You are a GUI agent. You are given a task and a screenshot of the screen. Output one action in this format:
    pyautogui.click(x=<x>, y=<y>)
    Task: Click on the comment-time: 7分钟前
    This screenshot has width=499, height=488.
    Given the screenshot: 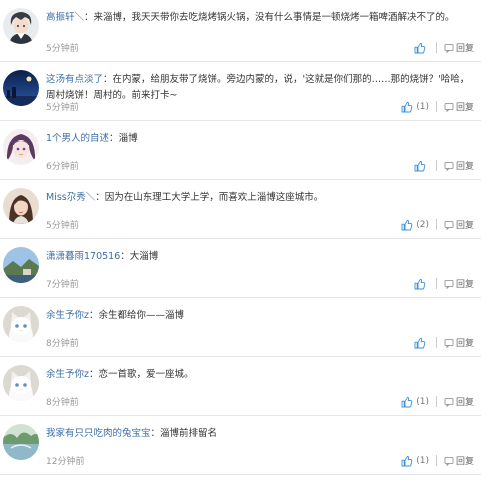 What is the action you would take?
    pyautogui.click(x=62, y=285)
    